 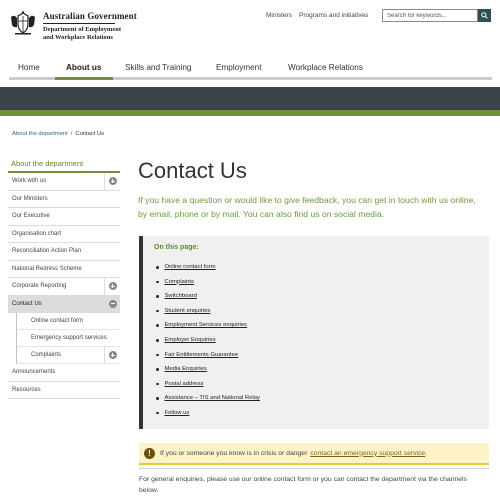 I want to click on list-item: Fair Entitlements Guarantee, so click(x=208, y=355).